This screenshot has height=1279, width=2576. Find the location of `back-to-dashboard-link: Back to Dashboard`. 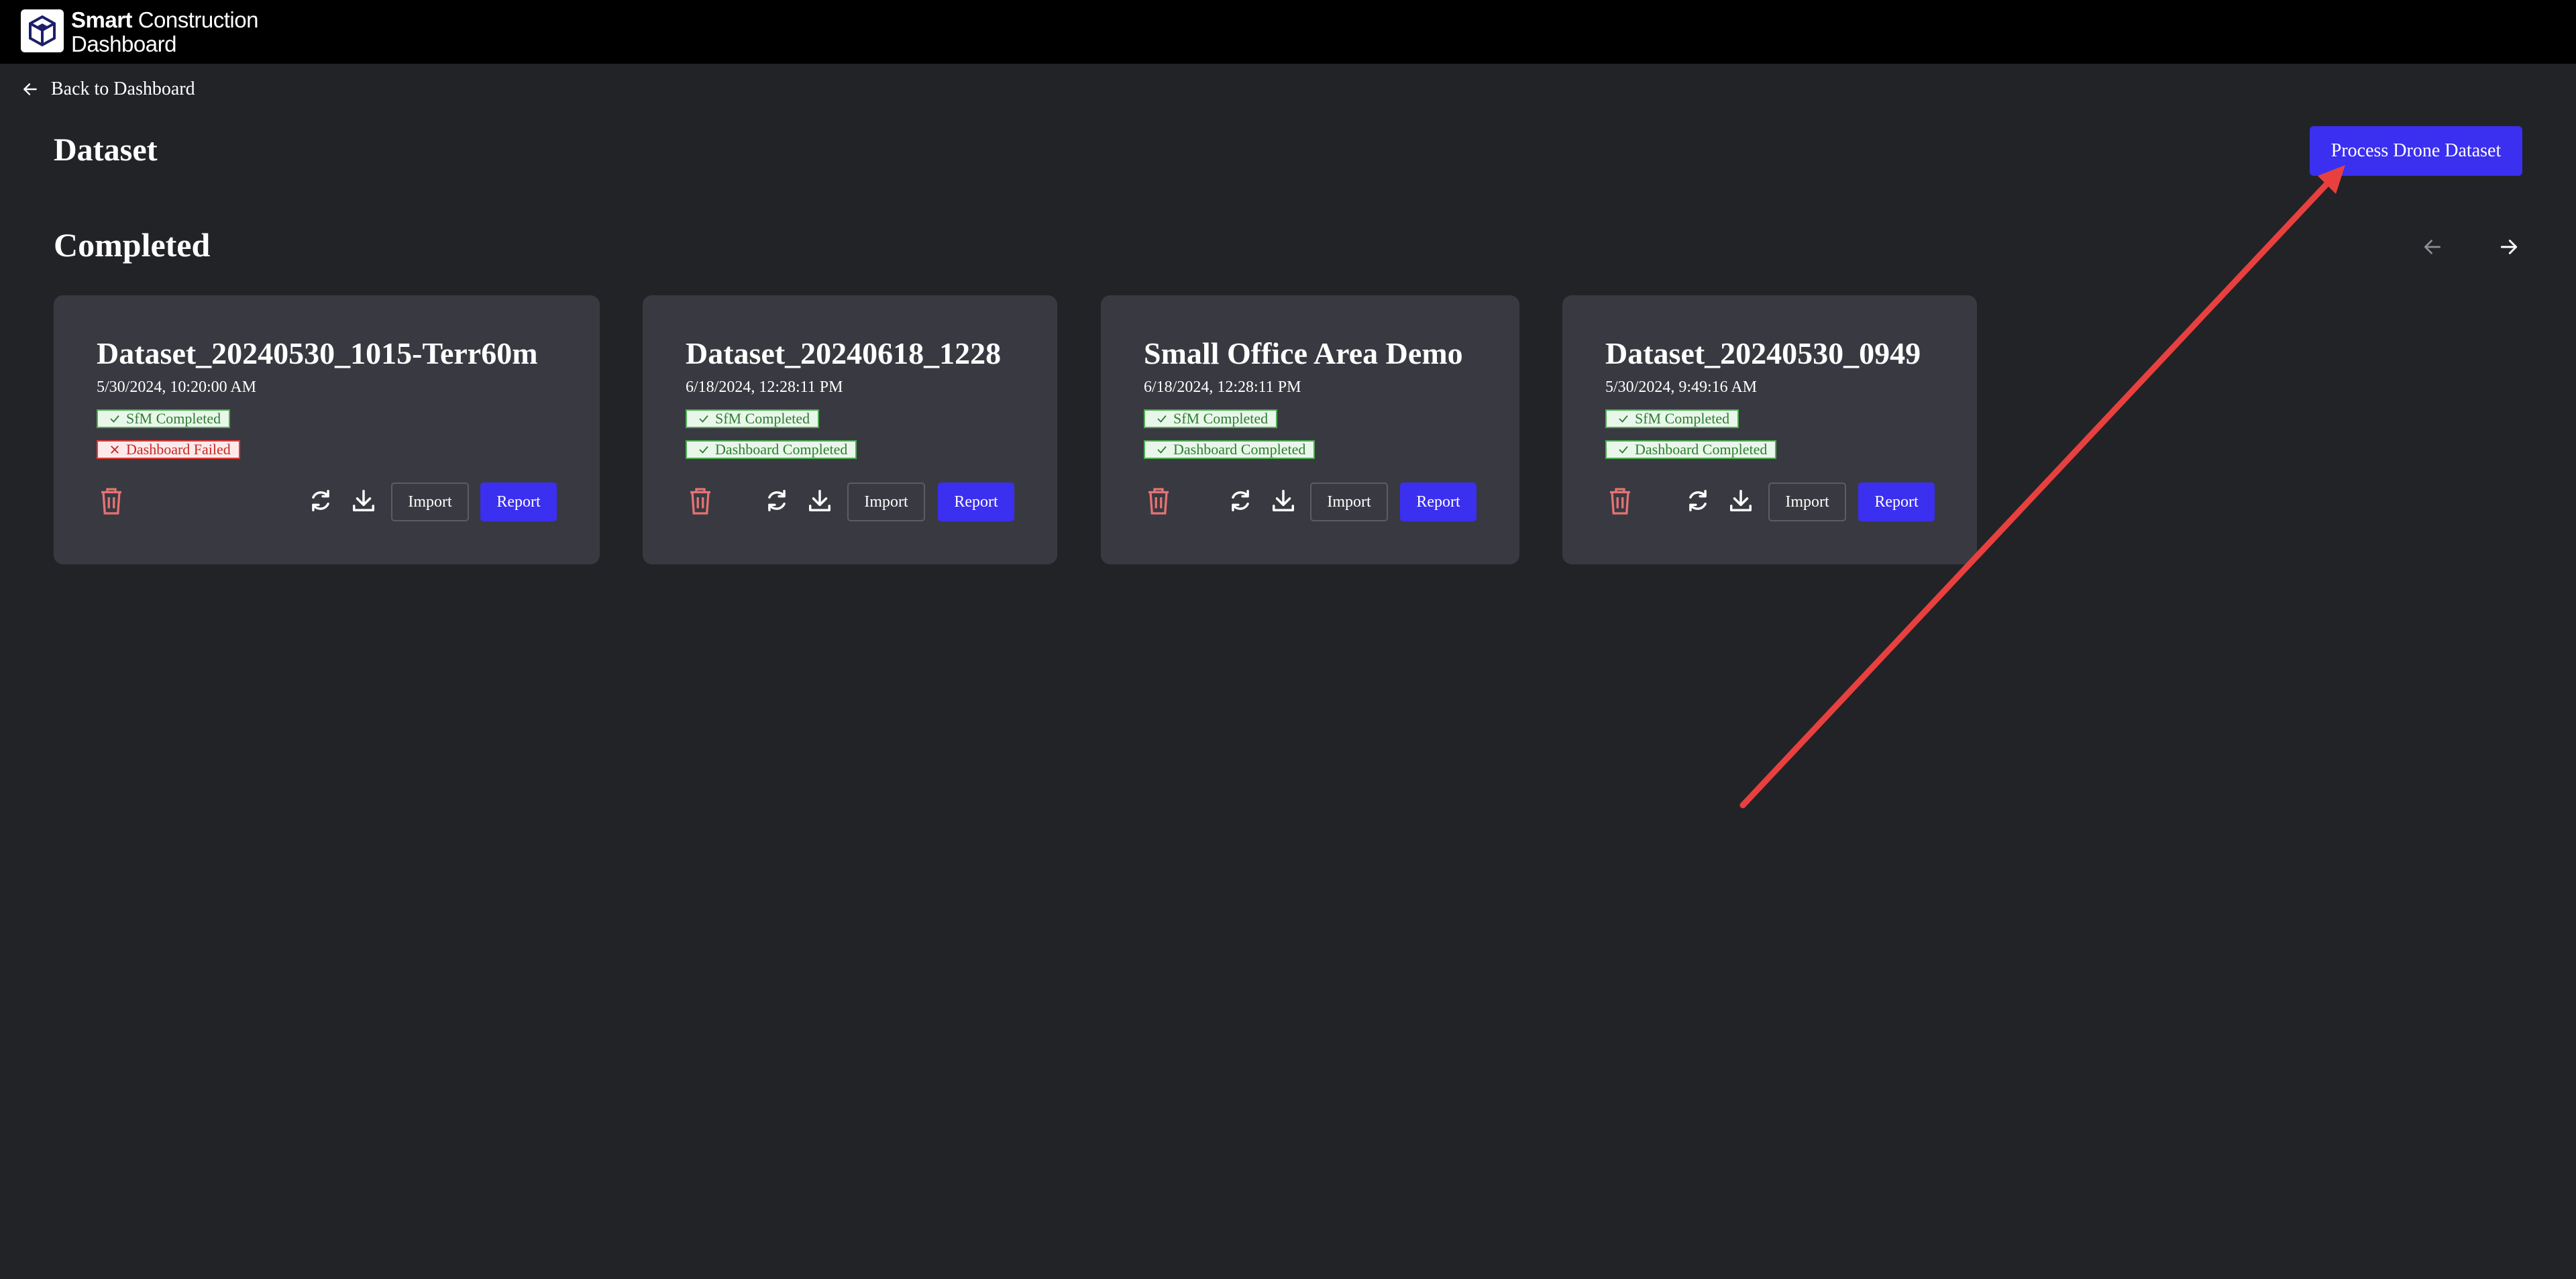

back-to-dashboard-link: Back to Dashboard is located at coordinates (108, 89).